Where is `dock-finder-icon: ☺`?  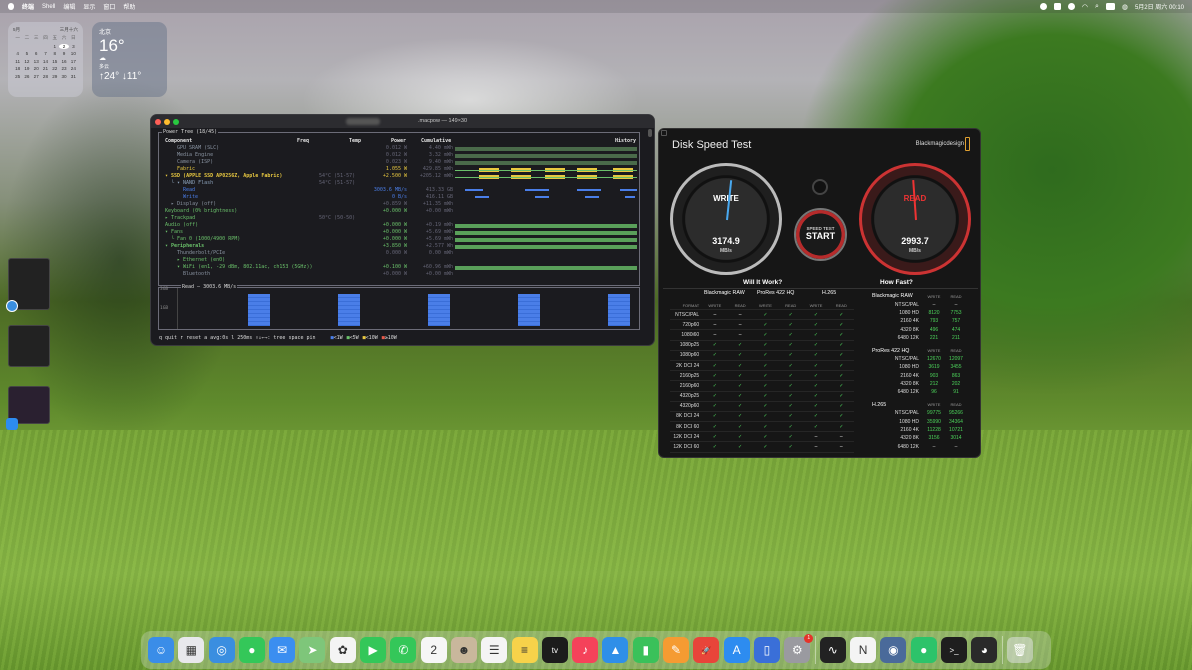 dock-finder-icon: ☺ is located at coordinates (161, 650).